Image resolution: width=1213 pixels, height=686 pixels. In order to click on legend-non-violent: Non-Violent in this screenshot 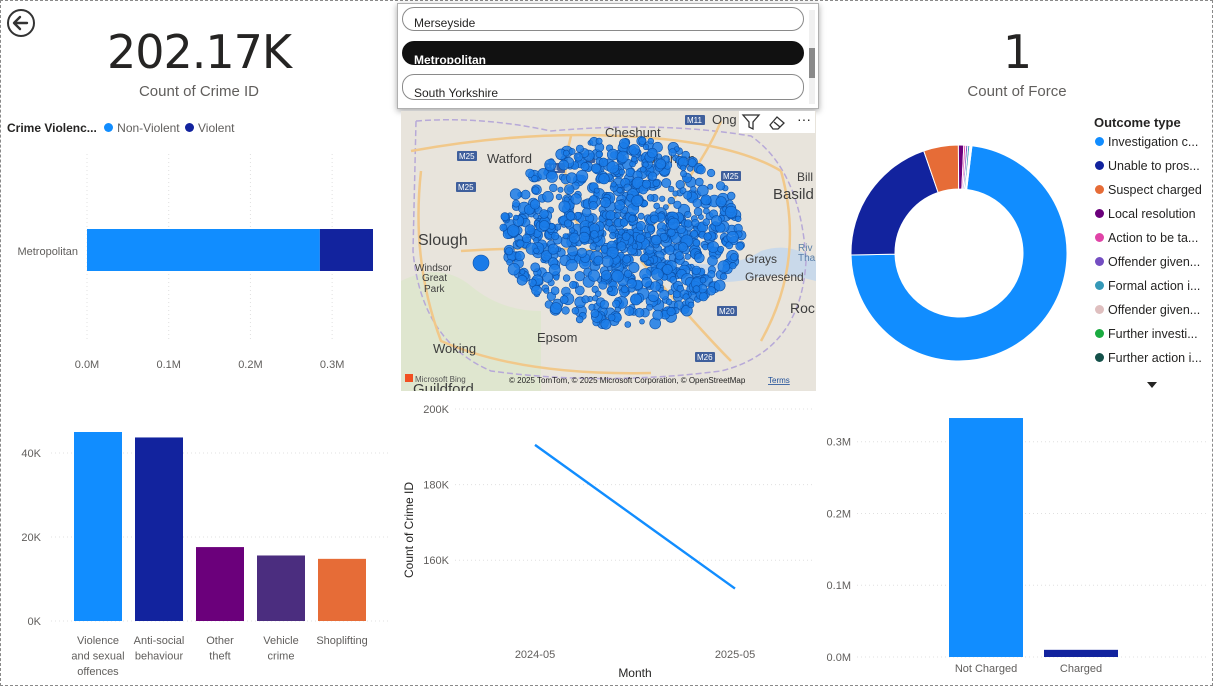, I will do `click(148, 128)`.